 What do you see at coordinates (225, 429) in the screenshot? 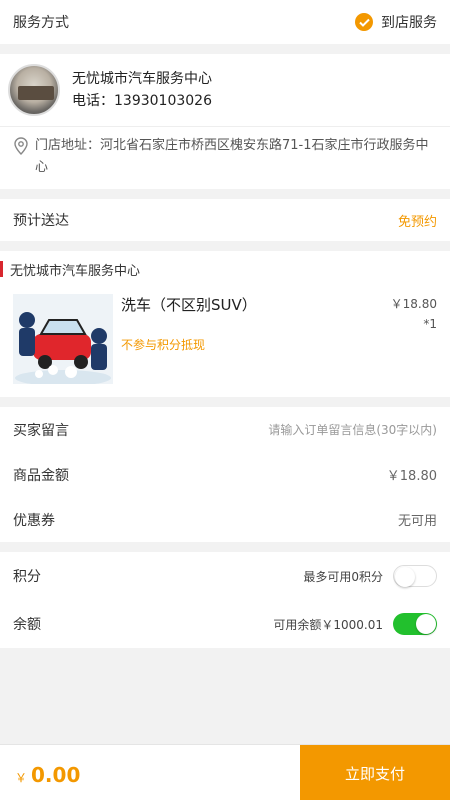
I see `buyer-message-row: 买家留言 请输入订单留言信息(30字以内)` at bounding box center [225, 429].